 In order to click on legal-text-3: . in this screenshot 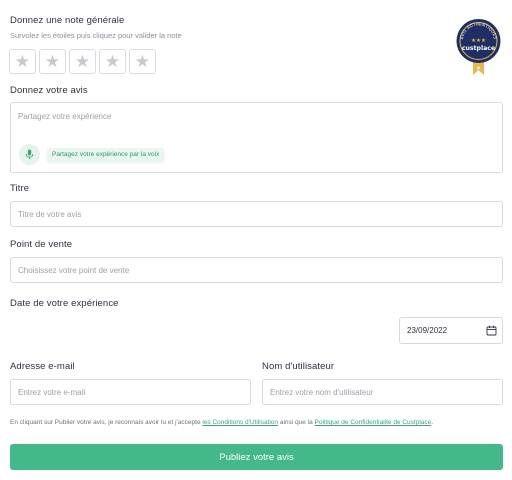, I will do `click(432, 422)`.